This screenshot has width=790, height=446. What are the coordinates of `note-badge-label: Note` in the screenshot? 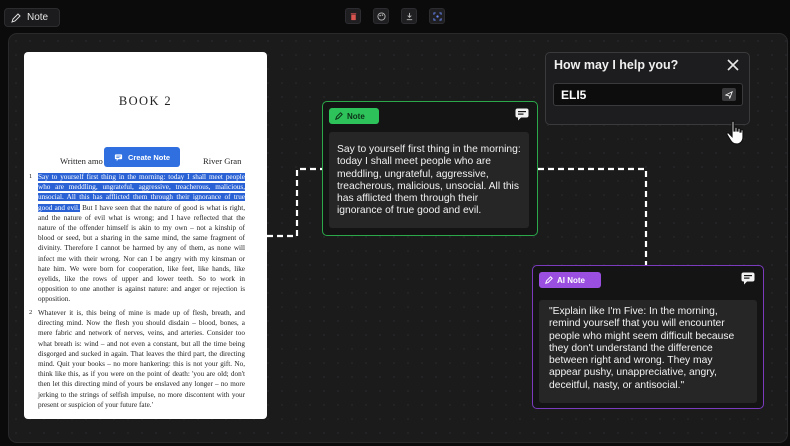 It's located at (356, 116).